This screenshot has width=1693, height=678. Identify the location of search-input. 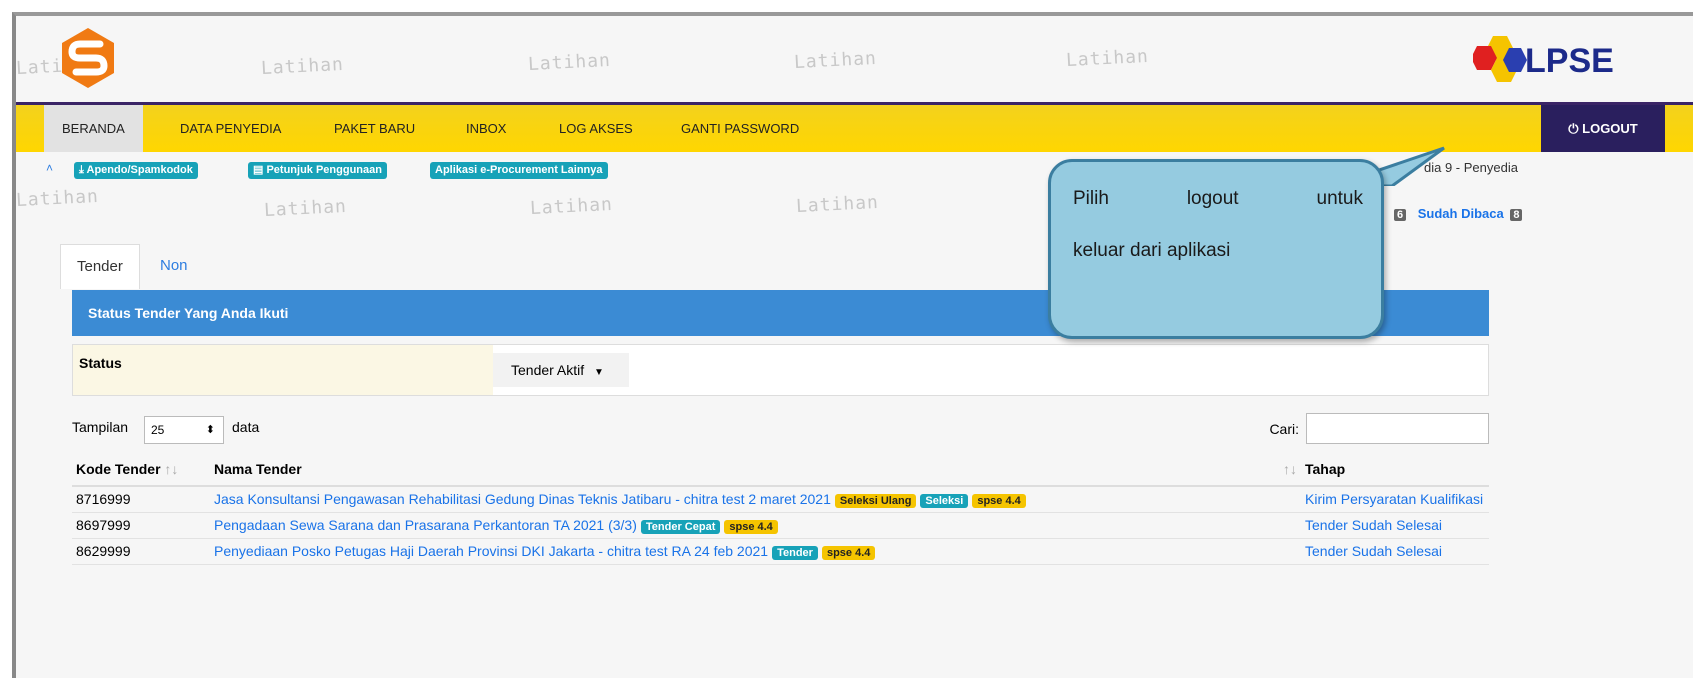
(1397, 428).